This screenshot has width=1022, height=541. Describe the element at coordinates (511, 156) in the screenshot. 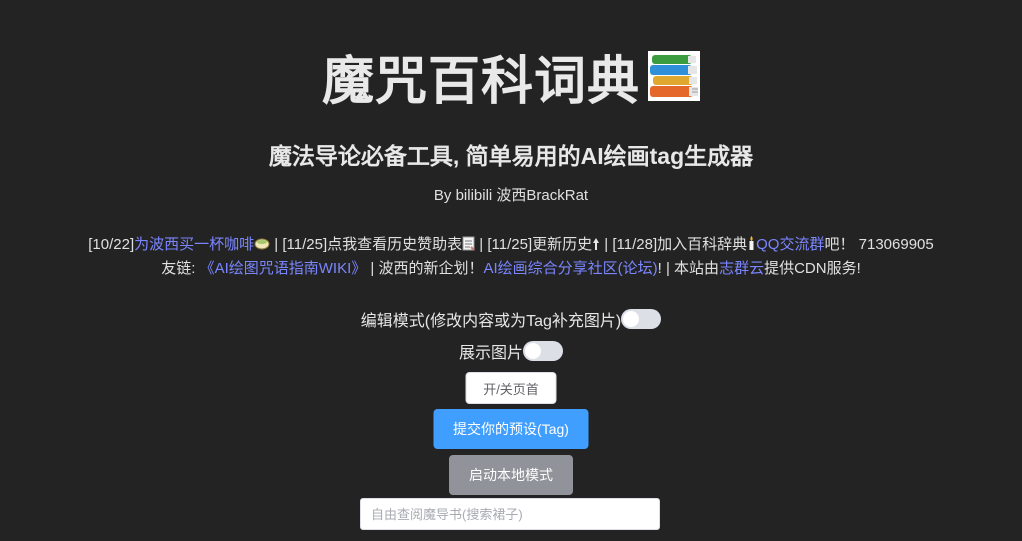

I see `site-subtitle: 魔法导论必备工具, 简单易用的AI绘画tag生成器` at that location.